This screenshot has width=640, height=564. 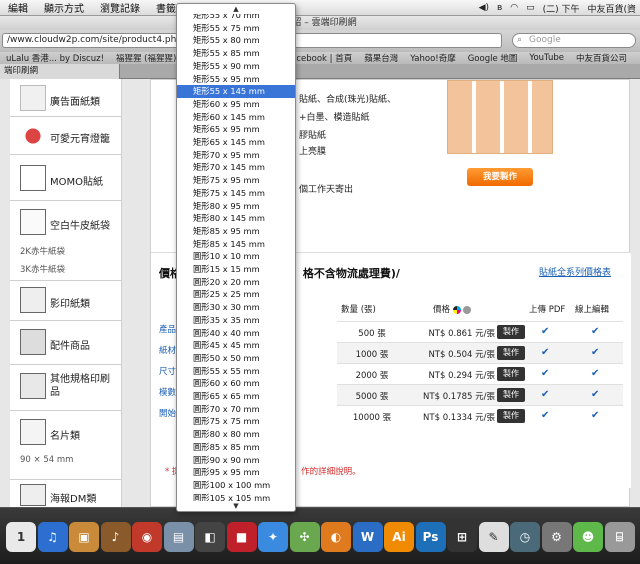 I want to click on size-option: 矩形55 x 75 mm, so click(x=236, y=28).